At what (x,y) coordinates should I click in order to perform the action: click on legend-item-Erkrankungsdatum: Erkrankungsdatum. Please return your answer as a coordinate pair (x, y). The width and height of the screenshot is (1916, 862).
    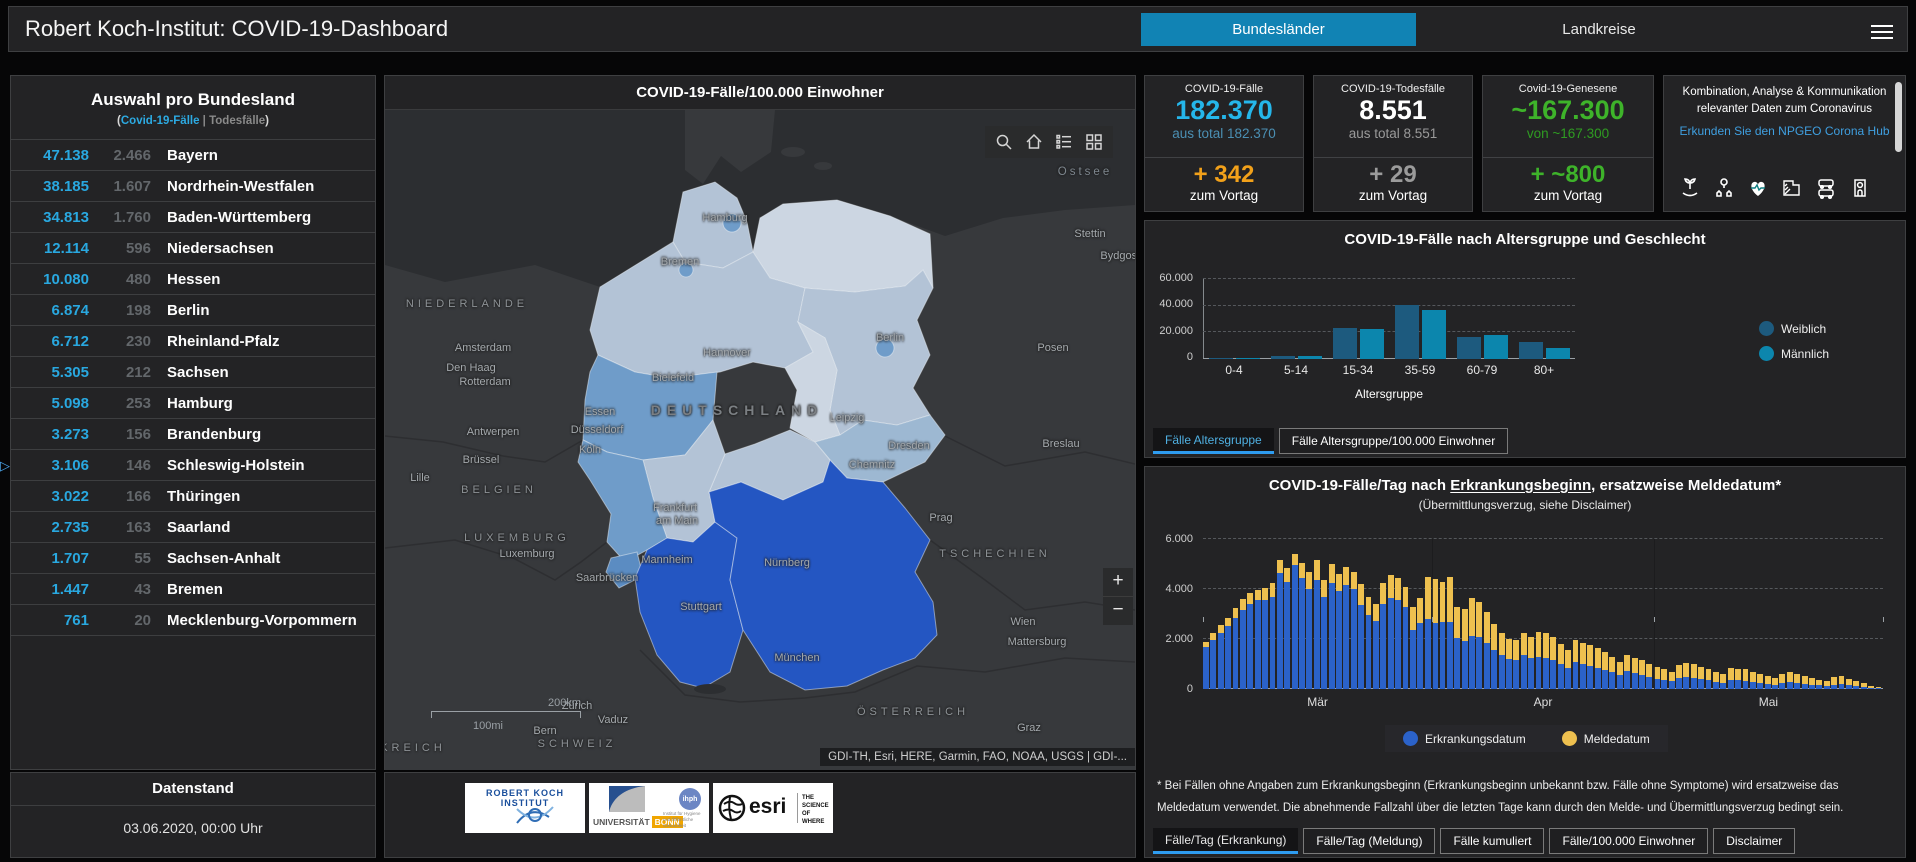
    Looking at the image, I should click on (1464, 738).